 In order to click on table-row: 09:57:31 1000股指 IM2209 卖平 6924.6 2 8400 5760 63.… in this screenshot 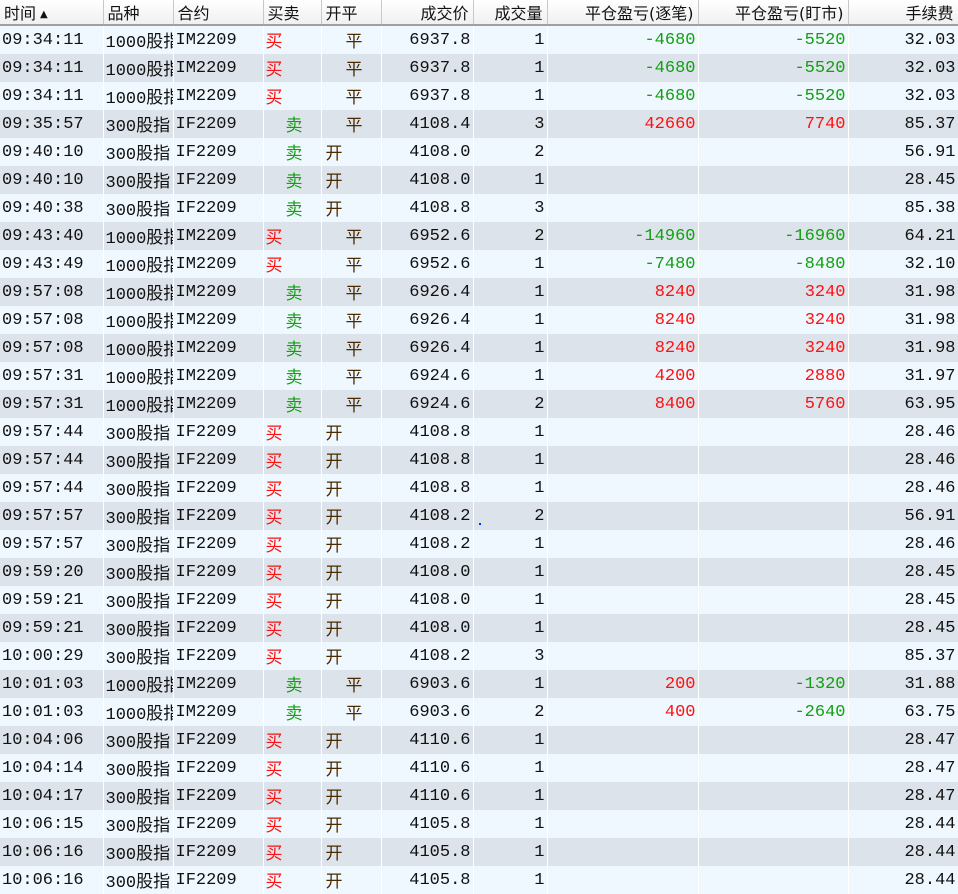, I will do `click(479, 404)`.